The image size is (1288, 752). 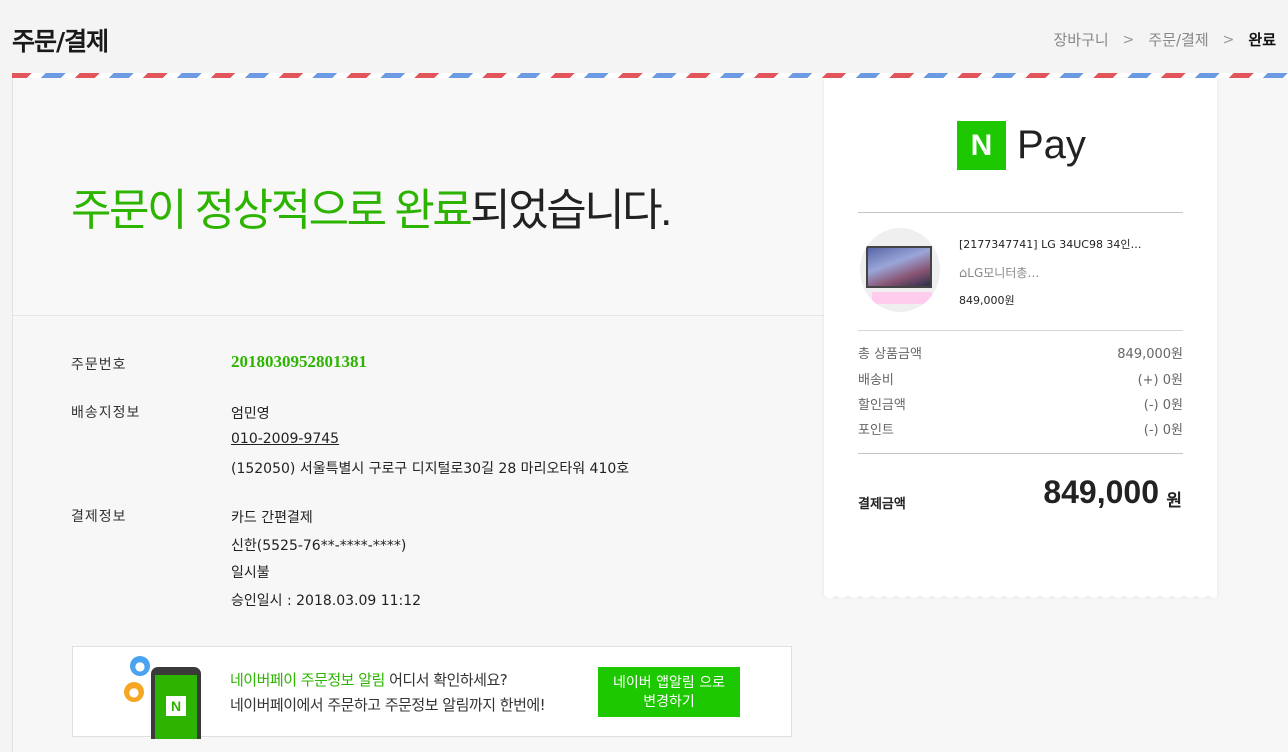 What do you see at coordinates (99, 365) in the screenshot?
I see `order-number-label: 주문번호` at bounding box center [99, 365].